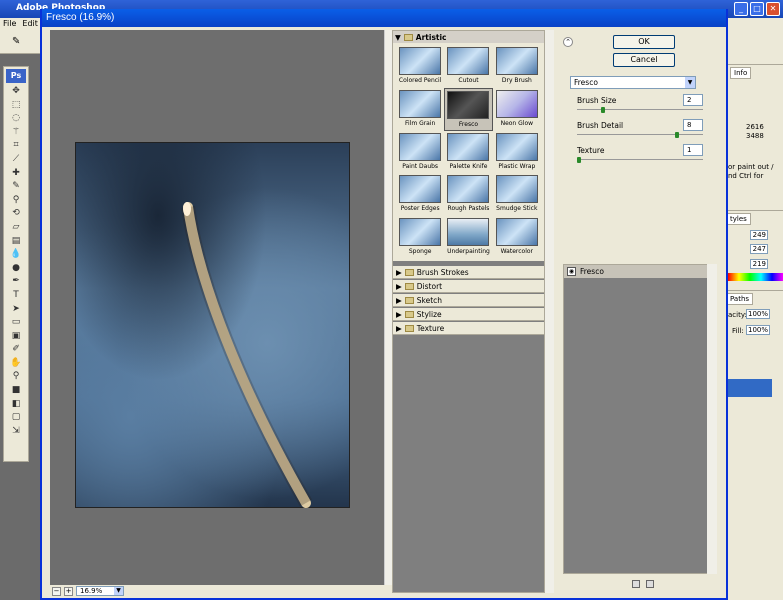 This screenshot has height=600, width=783. Describe the element at coordinates (16, 92) in the screenshot. I see `move-tool-icon: ✥` at that location.